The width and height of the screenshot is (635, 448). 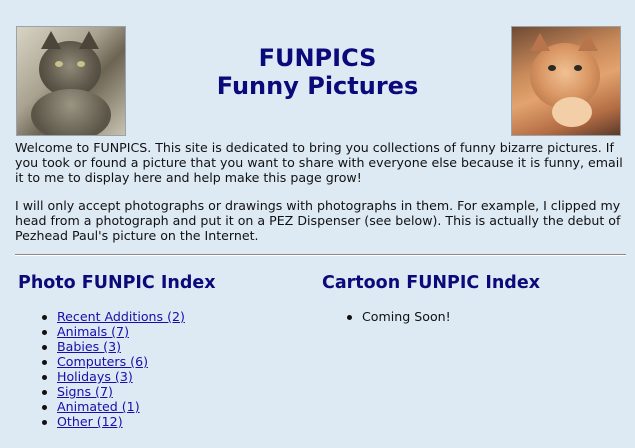 I want to click on coming-soon-text: Coming Soon!, so click(x=406, y=316).